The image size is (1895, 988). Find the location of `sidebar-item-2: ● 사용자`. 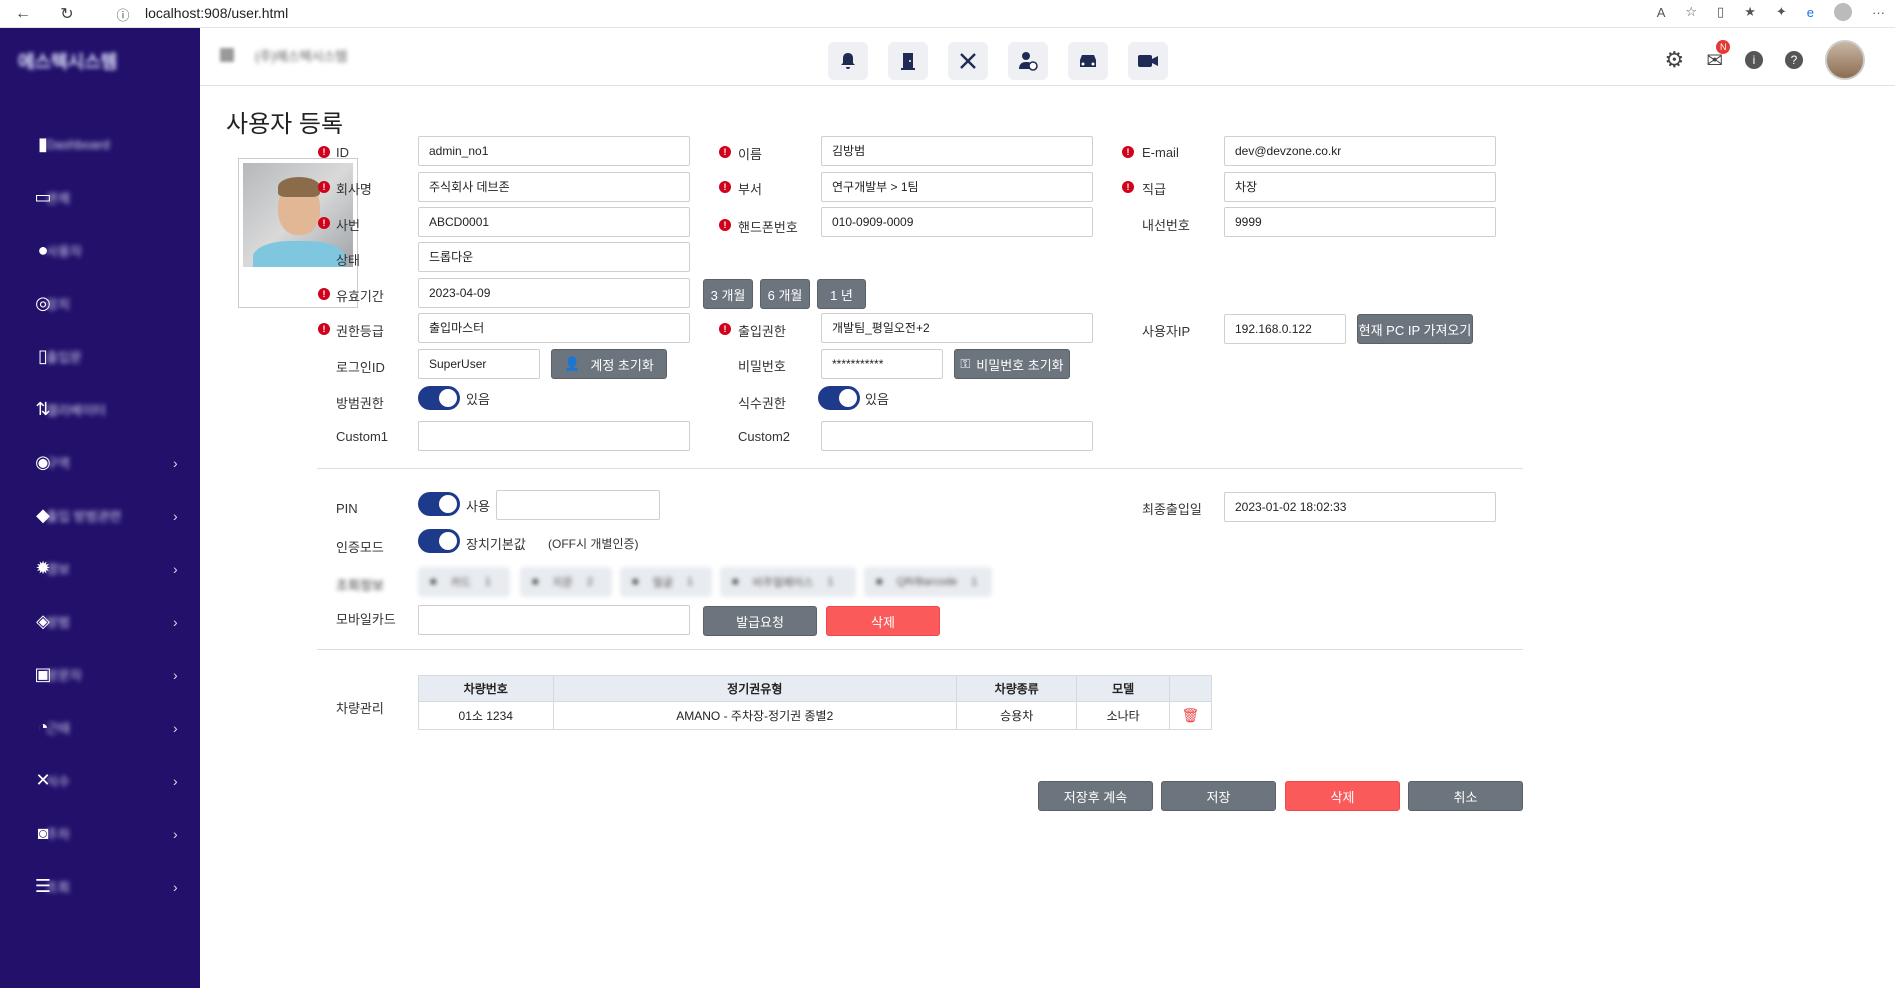

sidebar-item-2: ● 사용자 is located at coordinates (100, 250).